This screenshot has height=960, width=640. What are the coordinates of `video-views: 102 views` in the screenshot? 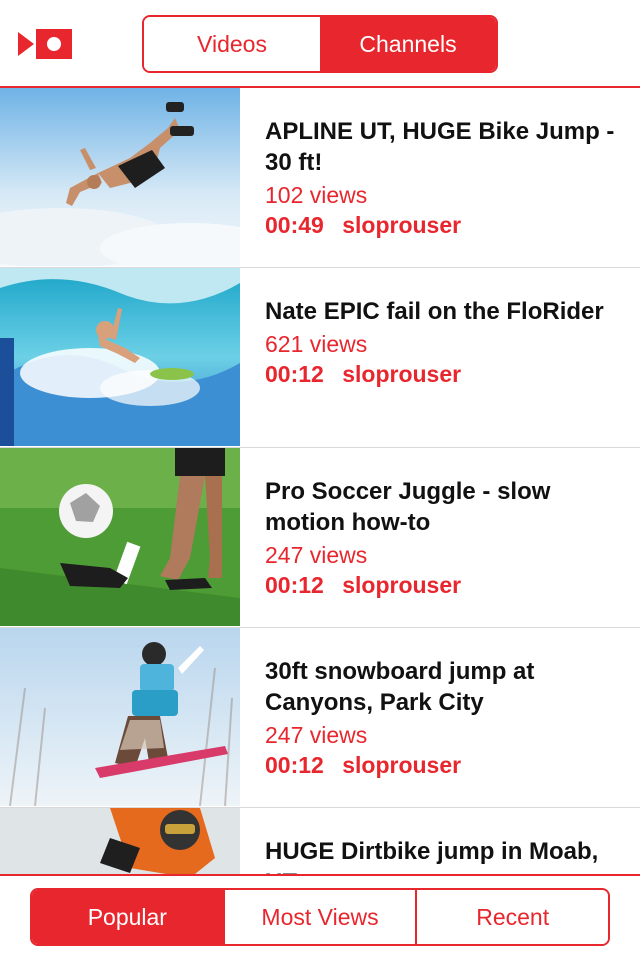 It's located at (316, 195).